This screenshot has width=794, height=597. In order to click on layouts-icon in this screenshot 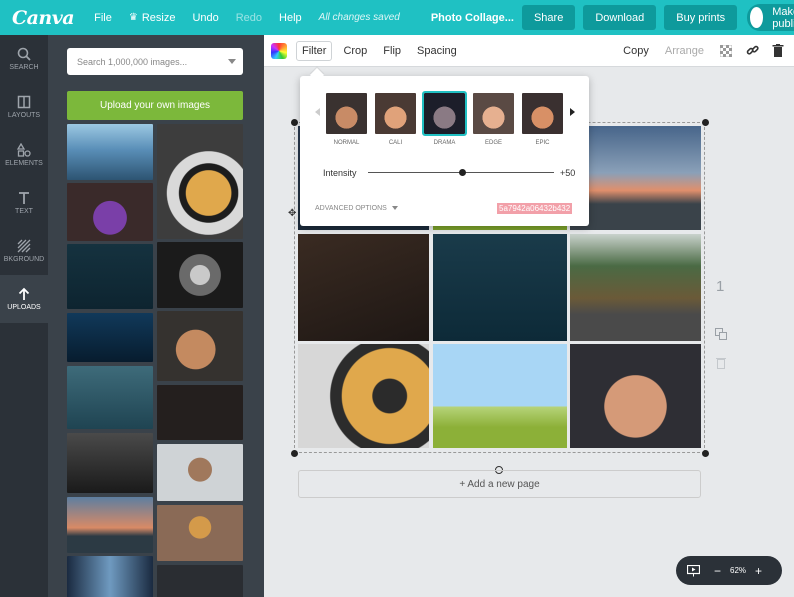, I will do `click(24, 102)`.